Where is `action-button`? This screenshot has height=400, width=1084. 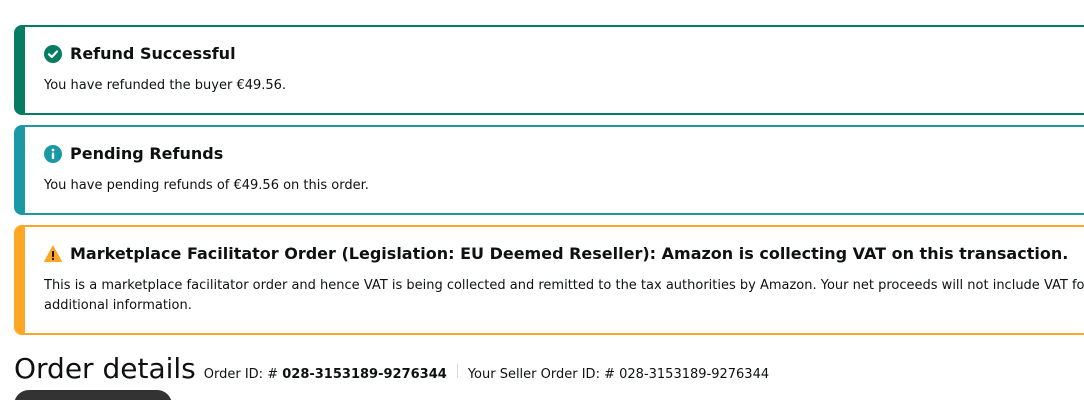
action-button is located at coordinates (93, 395).